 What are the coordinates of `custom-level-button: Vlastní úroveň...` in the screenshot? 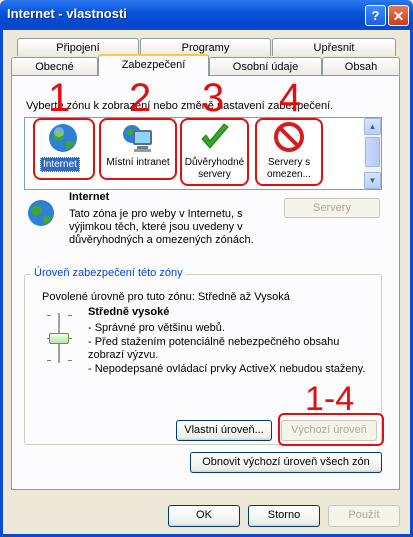 It's located at (224, 430).